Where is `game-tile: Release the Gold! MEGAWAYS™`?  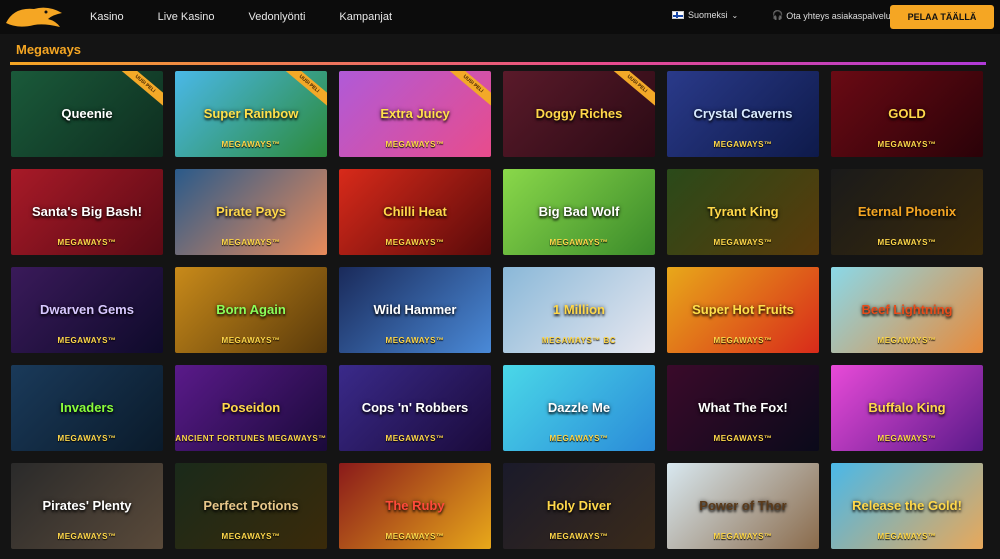
game-tile: Release the Gold! MEGAWAYS™ is located at coordinates (907, 506).